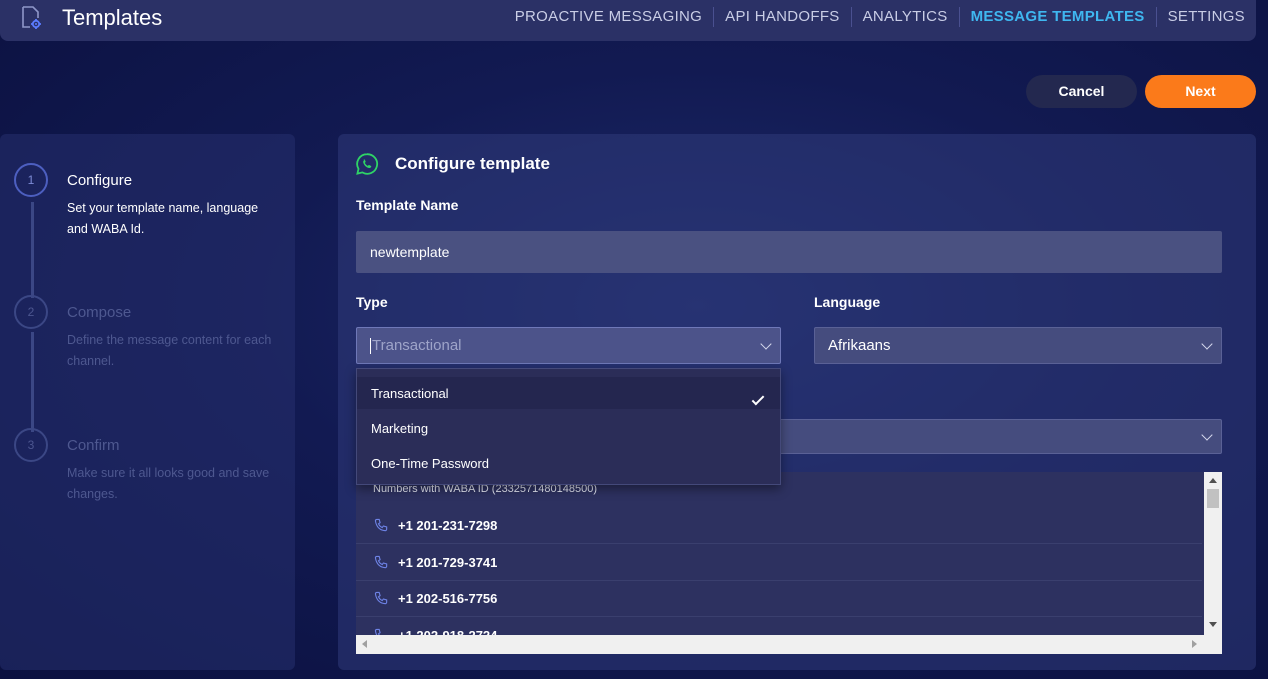  Describe the element at coordinates (1213, 624) in the screenshot. I see `scroll-down-icon` at that location.